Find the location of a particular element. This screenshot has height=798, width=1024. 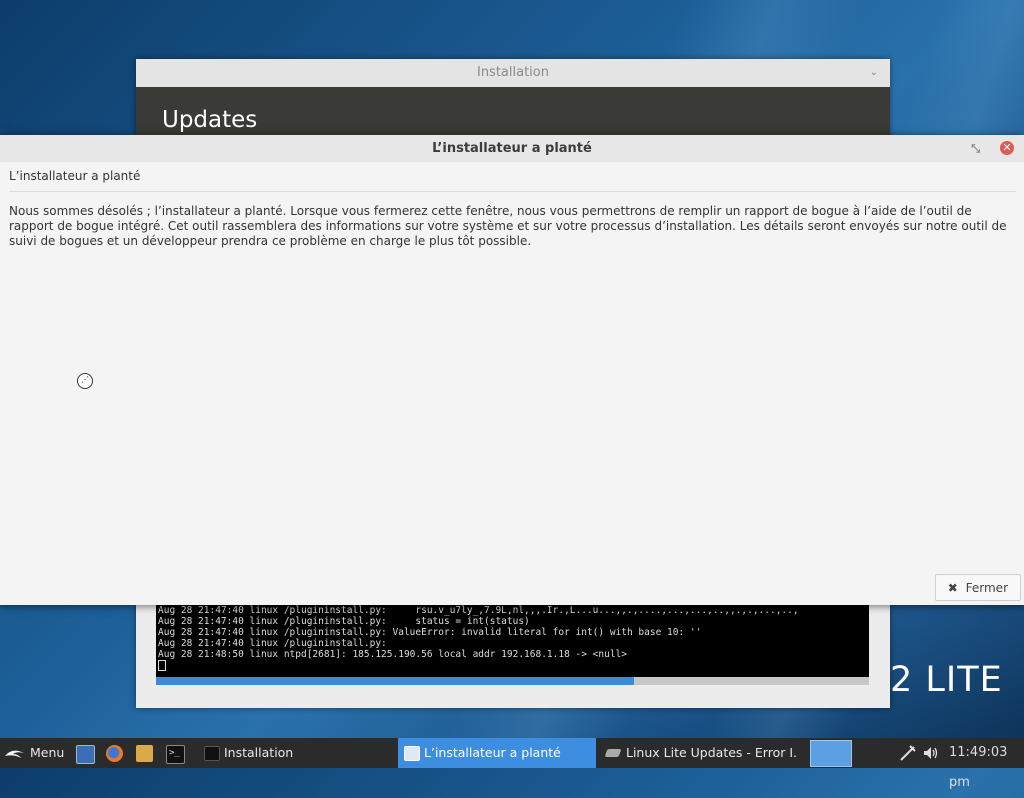

terminal-line: Aug 28 21:47:40 linux /plugininstall.py: is located at coordinates (272, 643).